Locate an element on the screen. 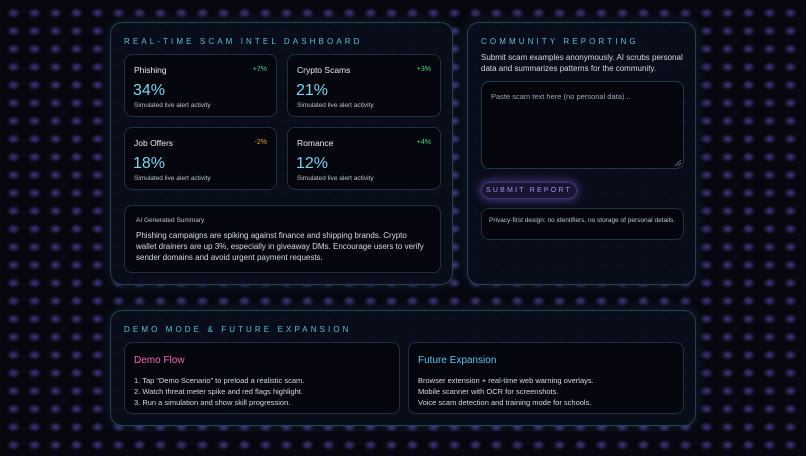 This screenshot has height=456, width=806. future-expansion-item: Mobile scanner with OCR for screenshots. is located at coordinates (488, 391).